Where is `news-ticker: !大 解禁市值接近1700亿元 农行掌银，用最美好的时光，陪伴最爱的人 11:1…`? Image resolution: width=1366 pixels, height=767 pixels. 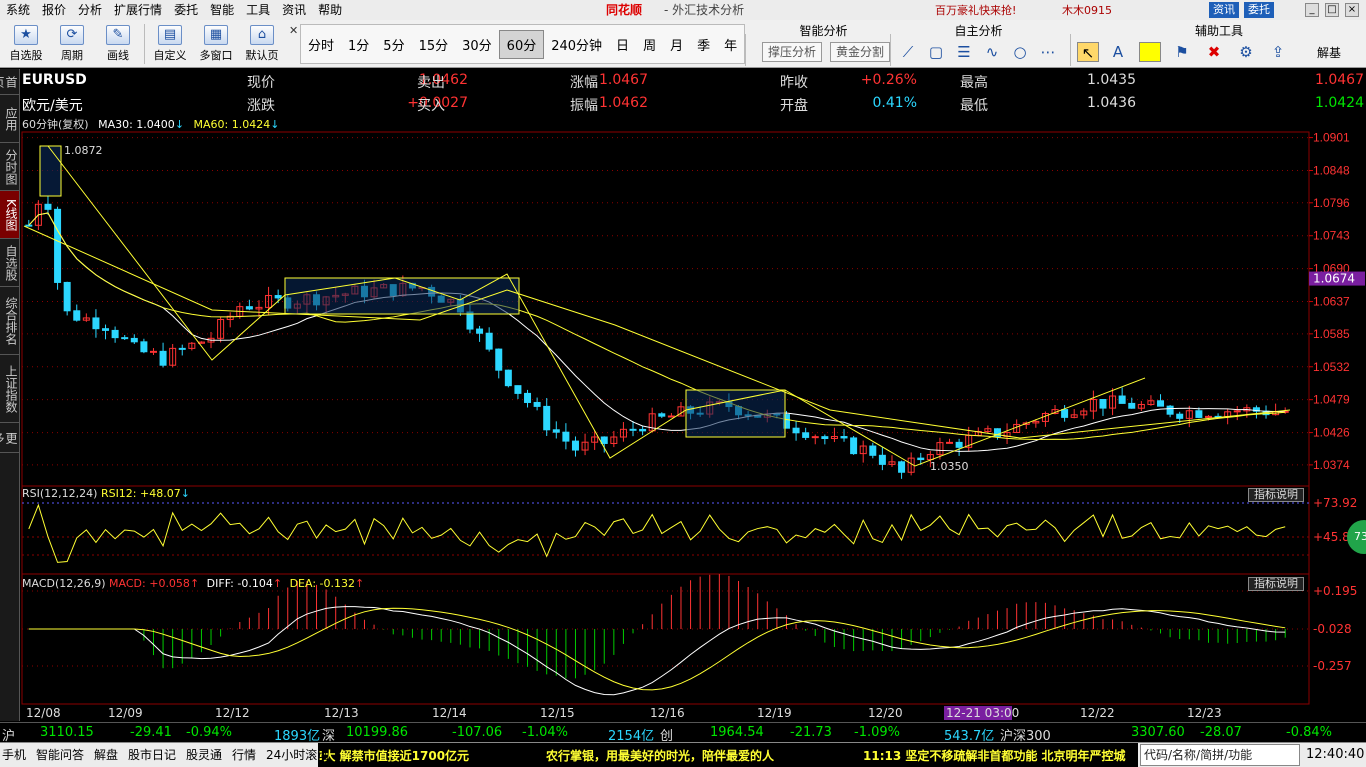 news-ticker: !大 解禁市值接近1700亿元 农行掌银，用最美好的时光，陪伴最爱的人 11:1… is located at coordinates (728, 755).